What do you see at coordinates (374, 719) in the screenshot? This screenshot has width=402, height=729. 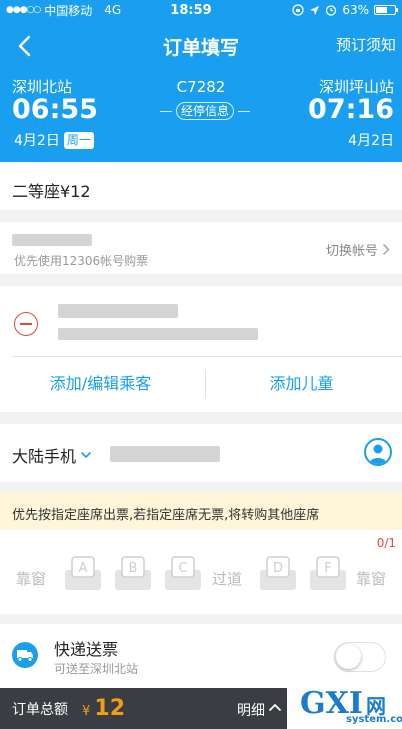 I see `watermark-domain: system.com` at bounding box center [374, 719].